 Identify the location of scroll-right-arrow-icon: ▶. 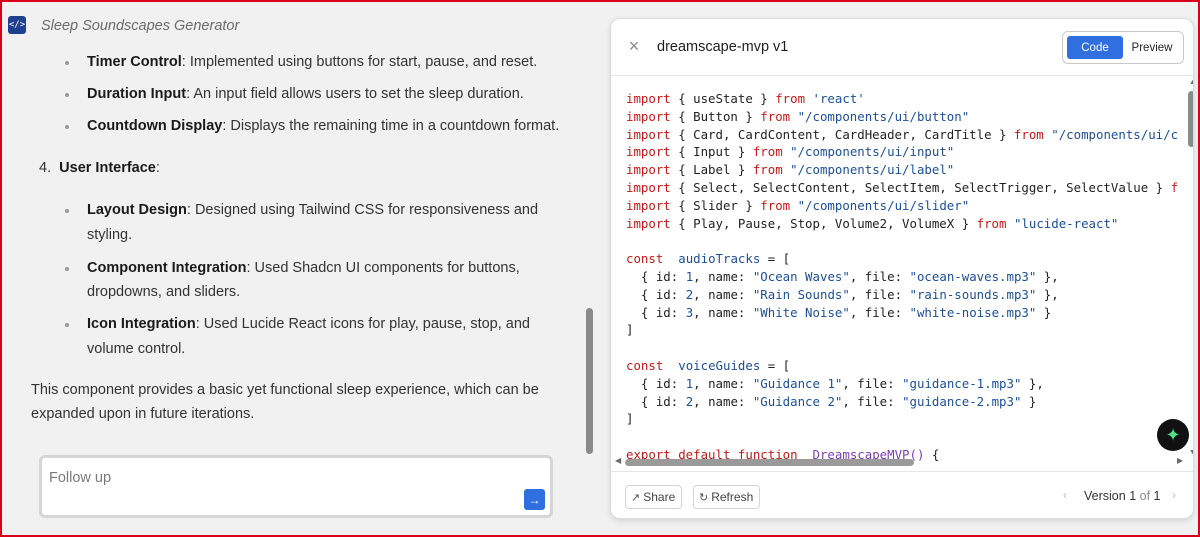
(1180, 460).